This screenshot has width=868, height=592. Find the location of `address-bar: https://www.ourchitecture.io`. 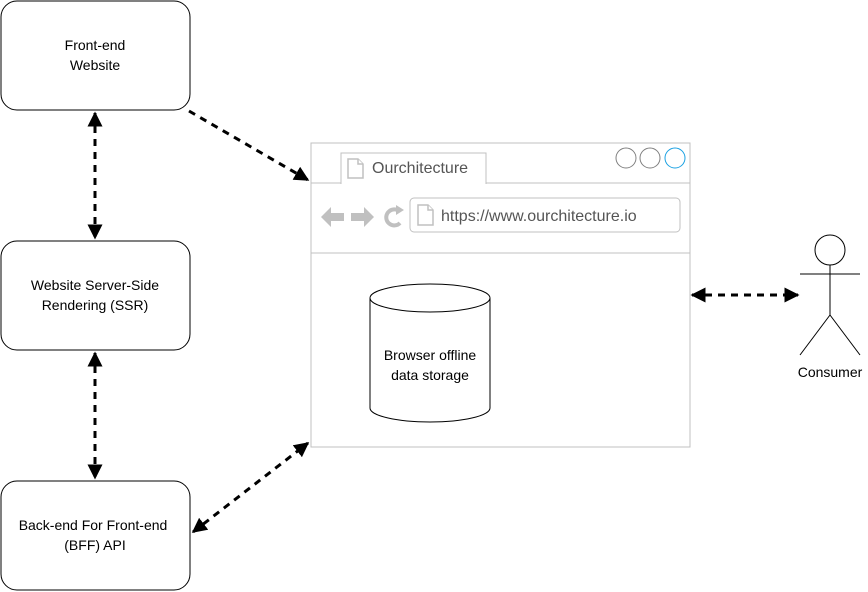

address-bar: https://www.ourchitecture.io is located at coordinates (545, 215).